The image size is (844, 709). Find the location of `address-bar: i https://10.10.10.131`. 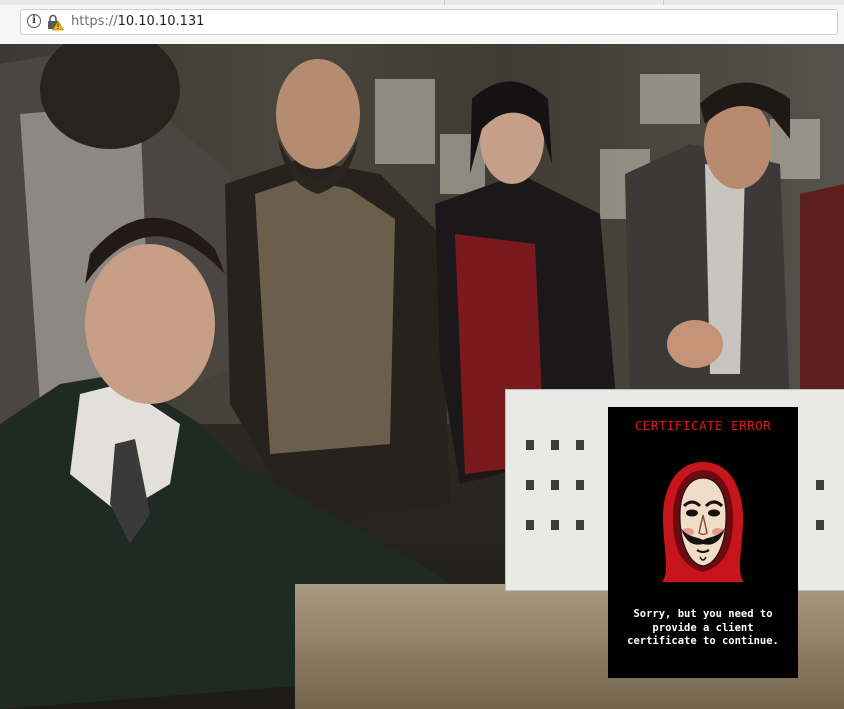

address-bar: i https://10.10.10.131 is located at coordinates (429, 22).